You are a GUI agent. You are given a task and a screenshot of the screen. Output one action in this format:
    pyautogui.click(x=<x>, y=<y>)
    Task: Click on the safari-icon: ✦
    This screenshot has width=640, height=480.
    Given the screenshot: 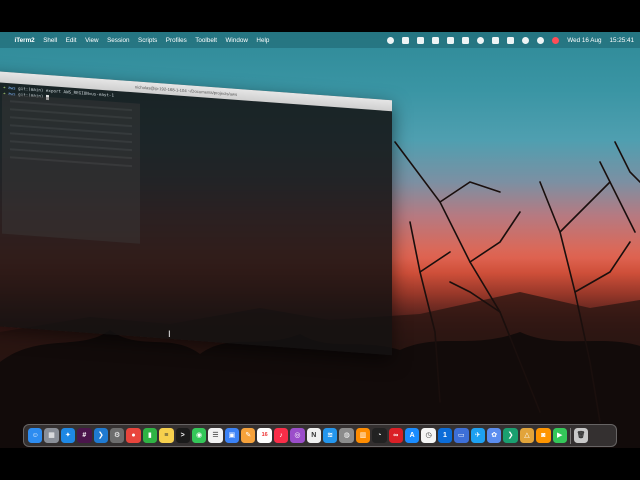 What is the action you would take?
    pyautogui.click(x=68, y=435)
    